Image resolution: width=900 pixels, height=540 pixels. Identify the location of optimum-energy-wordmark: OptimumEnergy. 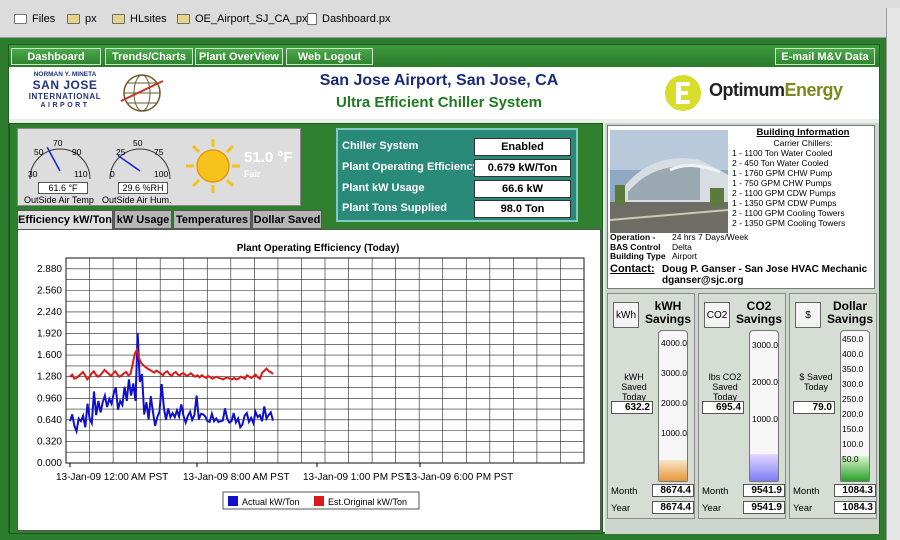
(776, 90).